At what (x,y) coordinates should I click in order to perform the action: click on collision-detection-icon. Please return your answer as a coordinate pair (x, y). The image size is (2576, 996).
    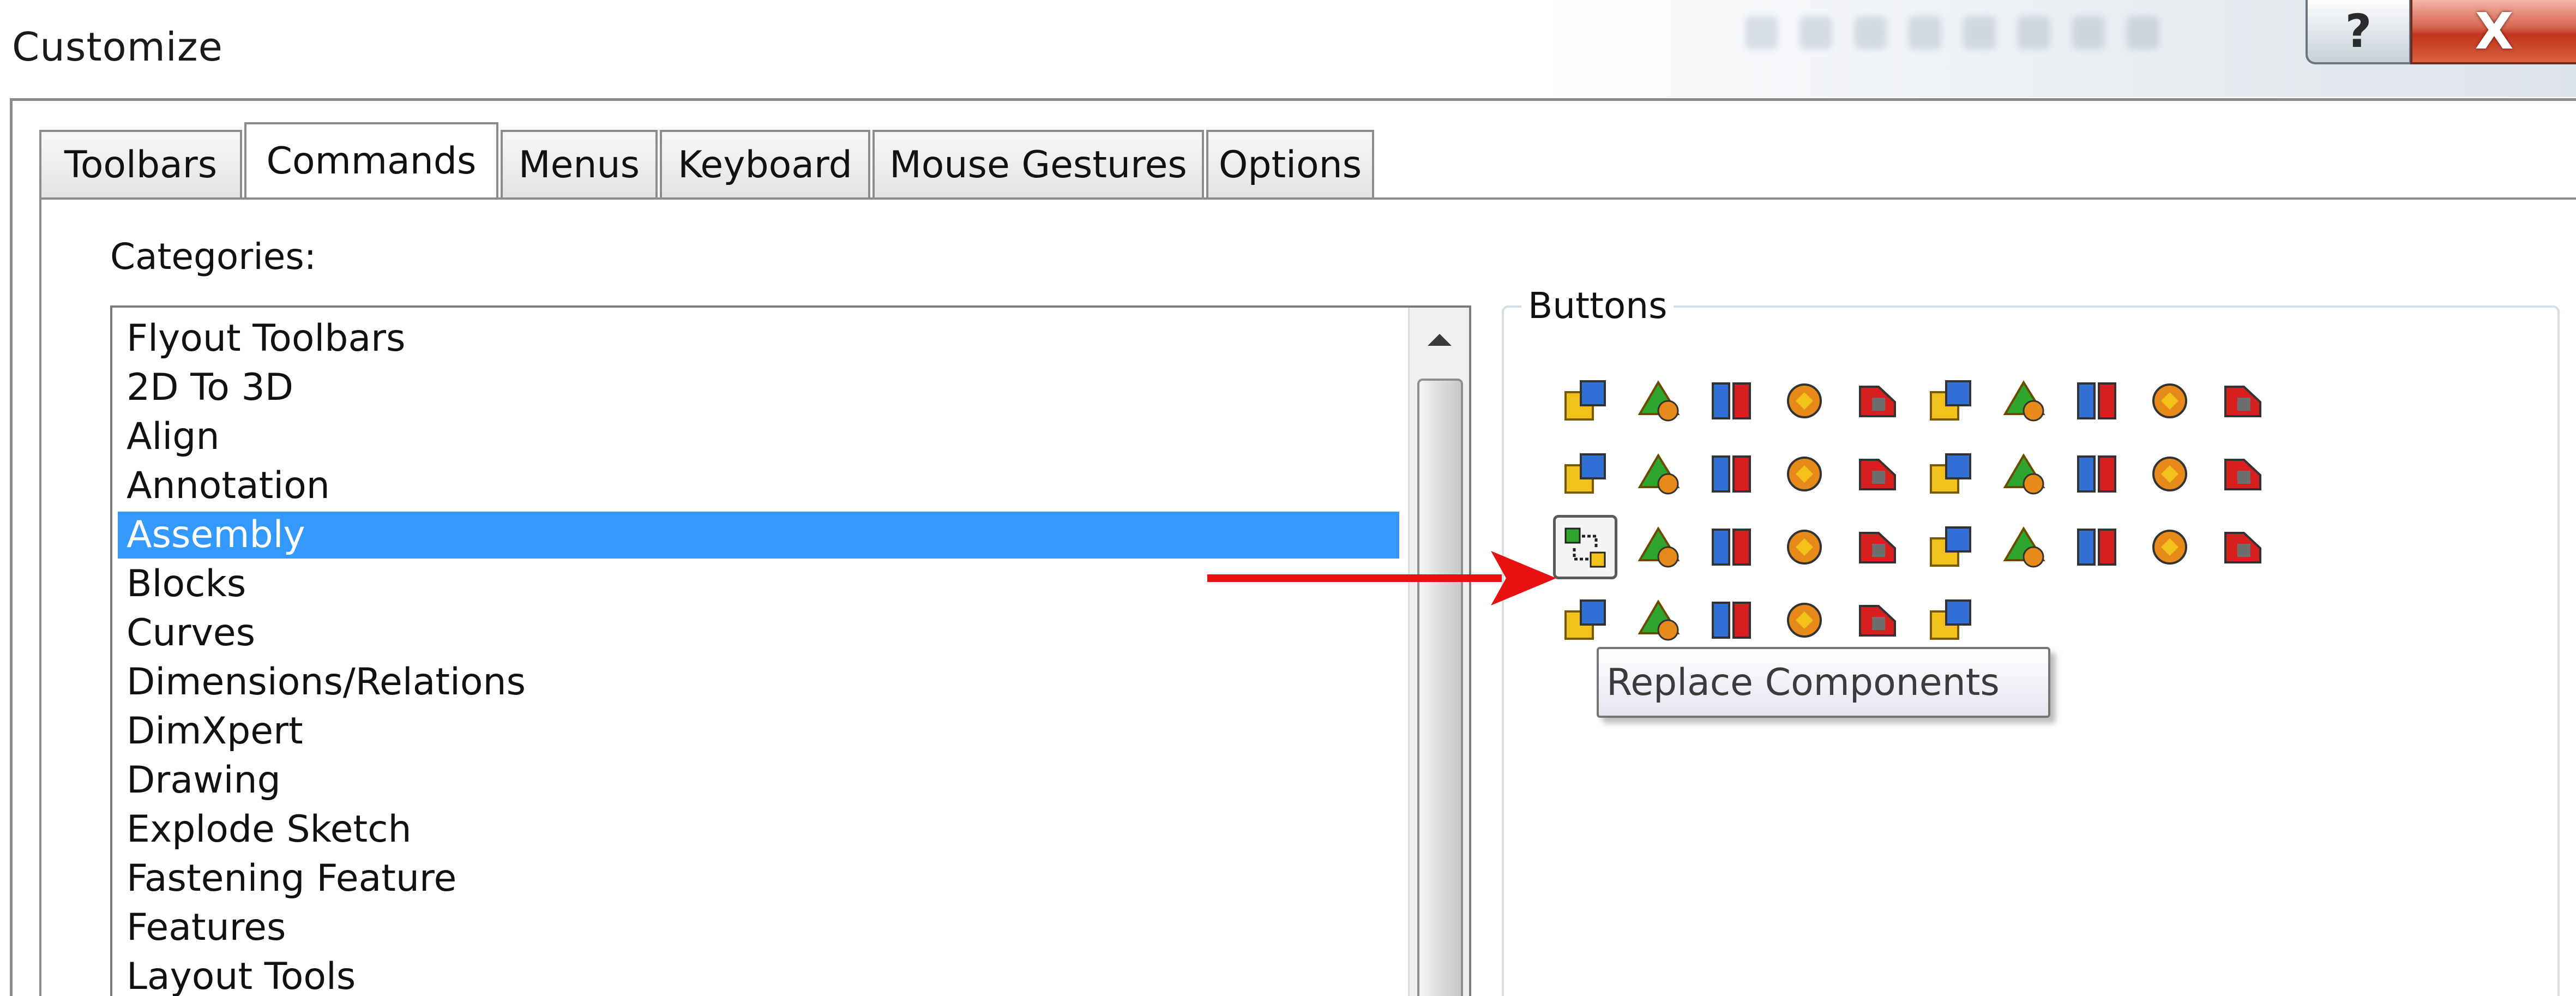
    Looking at the image, I should click on (1877, 547).